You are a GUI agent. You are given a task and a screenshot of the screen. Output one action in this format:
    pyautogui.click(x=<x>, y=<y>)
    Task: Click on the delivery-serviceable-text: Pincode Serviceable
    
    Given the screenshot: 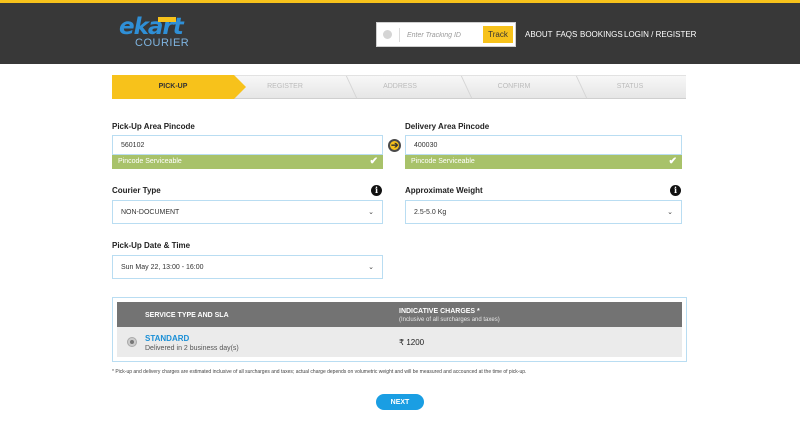 What is the action you would take?
    pyautogui.click(x=443, y=161)
    